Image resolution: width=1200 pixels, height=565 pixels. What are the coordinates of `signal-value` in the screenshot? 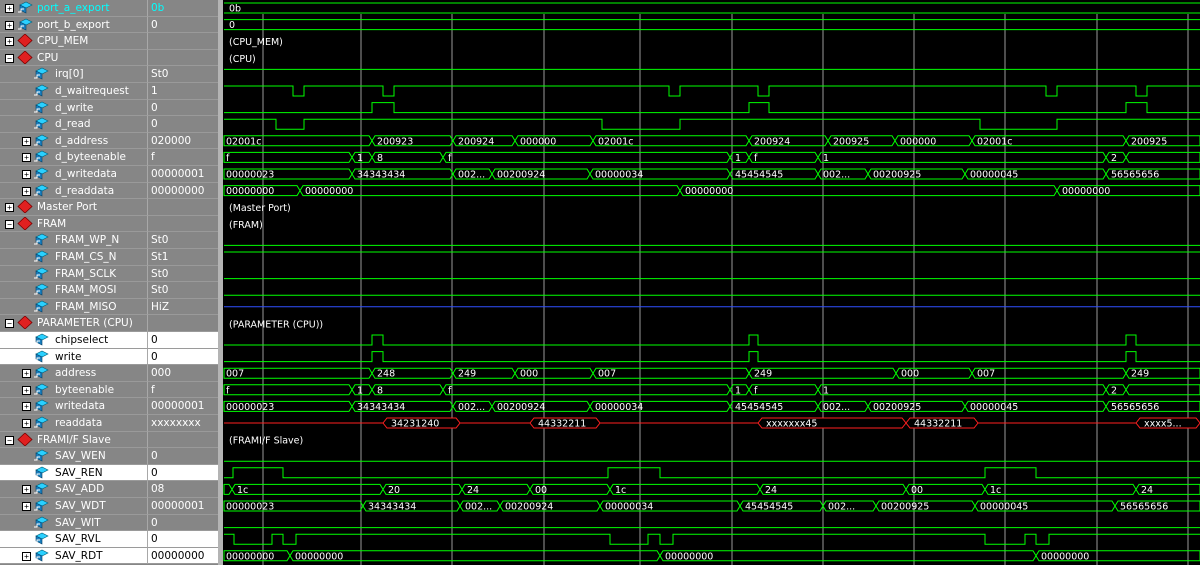 It's located at (182, 323).